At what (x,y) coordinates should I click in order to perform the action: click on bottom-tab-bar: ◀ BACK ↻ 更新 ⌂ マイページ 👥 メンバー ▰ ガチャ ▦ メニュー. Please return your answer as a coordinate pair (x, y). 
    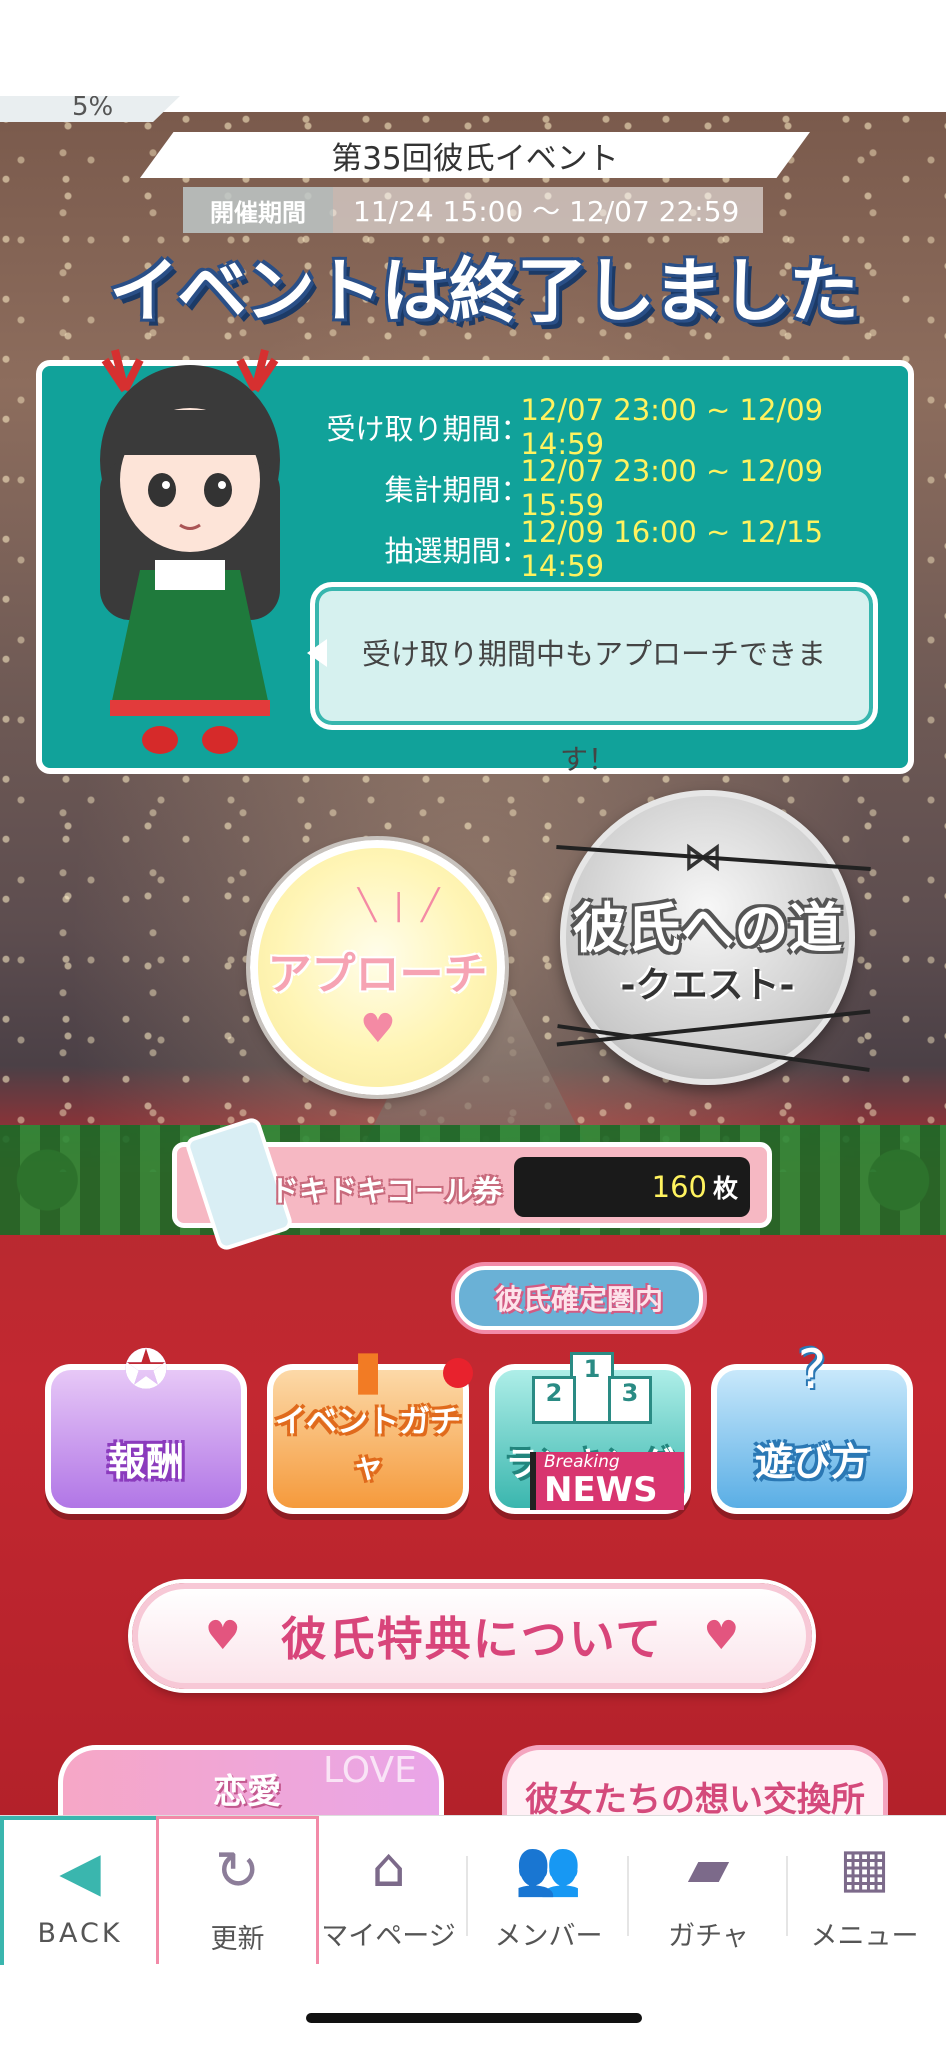
    Looking at the image, I should click on (473, 1890).